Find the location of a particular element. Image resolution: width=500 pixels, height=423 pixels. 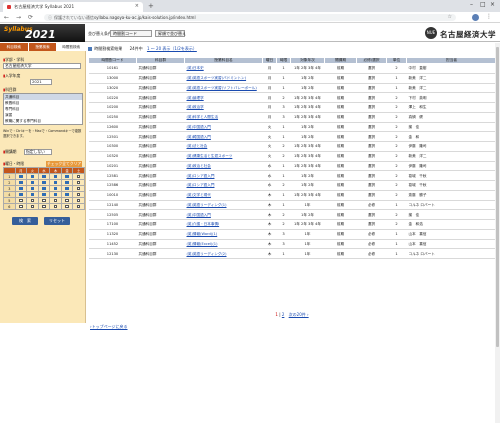

tab-subject-search: 科目検索 is located at coordinates (14, 47).